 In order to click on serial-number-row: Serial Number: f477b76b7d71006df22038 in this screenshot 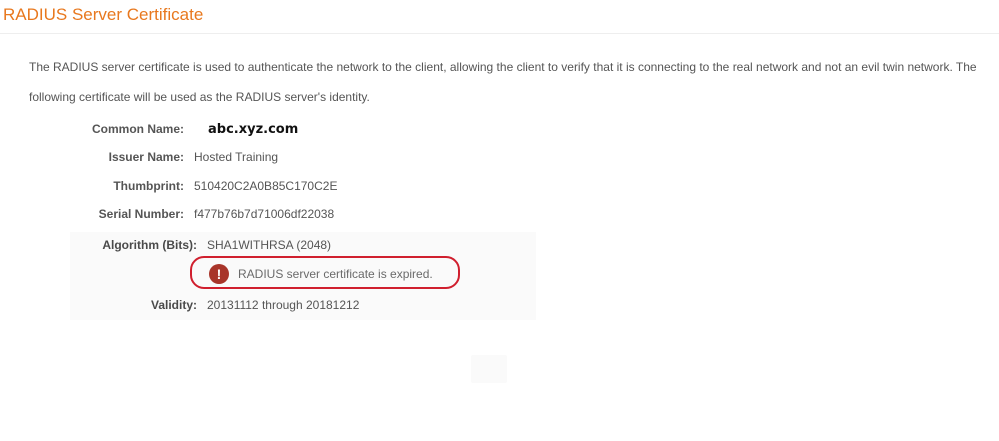, I will do `click(200, 214)`.